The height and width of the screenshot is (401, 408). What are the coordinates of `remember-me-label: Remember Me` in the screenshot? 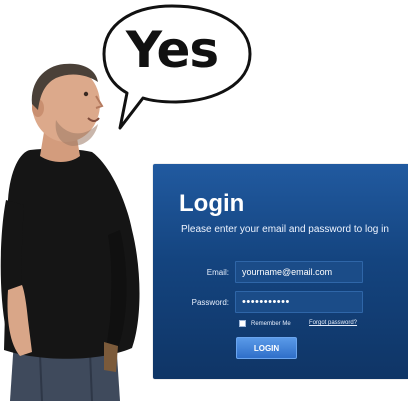 It's located at (271, 323).